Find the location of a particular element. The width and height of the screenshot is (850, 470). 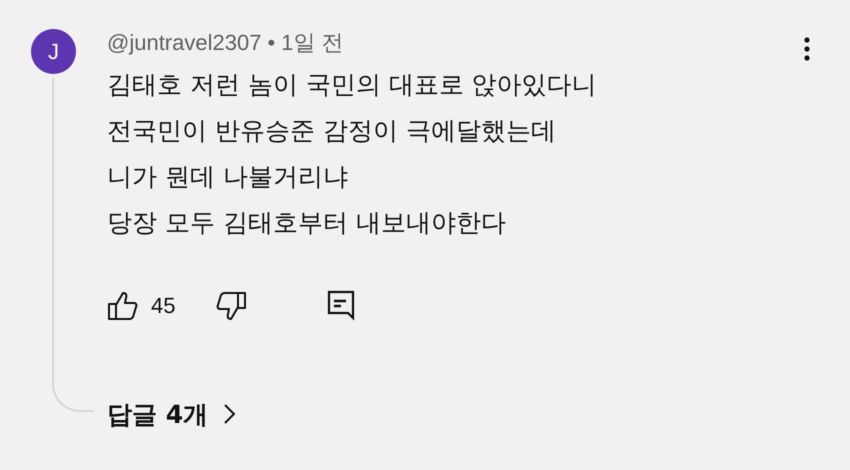

thumbs-down-icon is located at coordinates (231, 306).